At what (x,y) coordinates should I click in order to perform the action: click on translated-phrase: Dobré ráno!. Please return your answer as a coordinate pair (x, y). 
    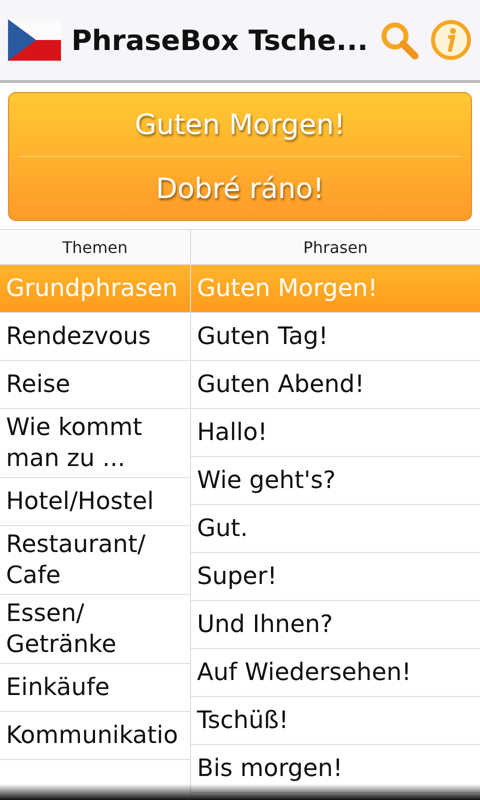
    Looking at the image, I should click on (240, 189).